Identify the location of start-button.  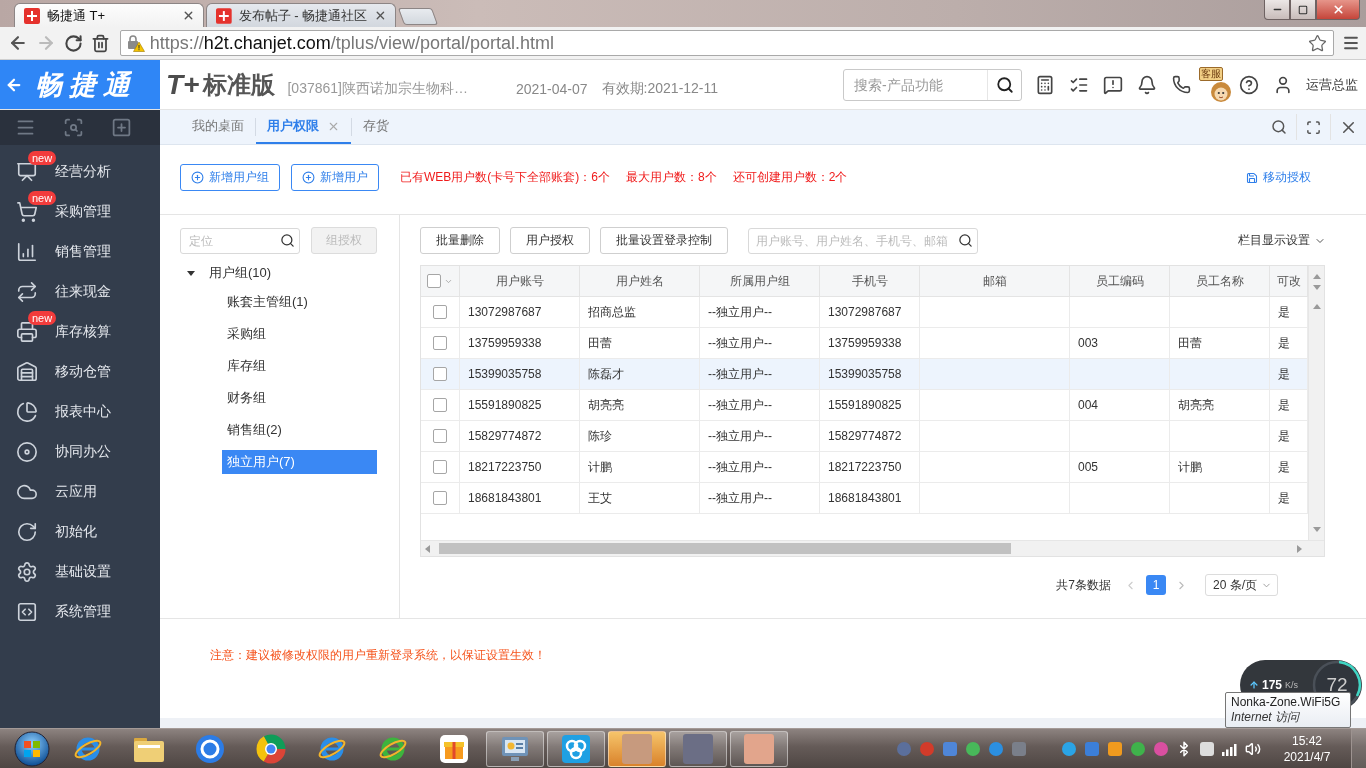
(32, 748).